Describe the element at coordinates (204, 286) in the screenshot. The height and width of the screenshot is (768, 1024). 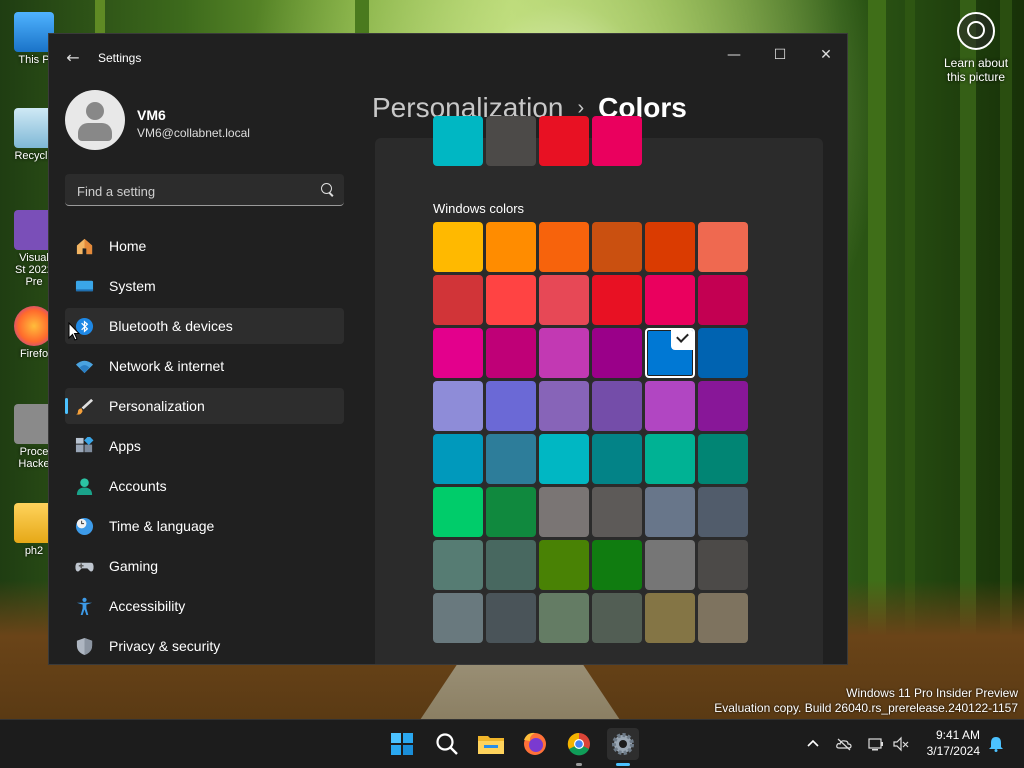
I see `sidebar-item-system: System` at that location.